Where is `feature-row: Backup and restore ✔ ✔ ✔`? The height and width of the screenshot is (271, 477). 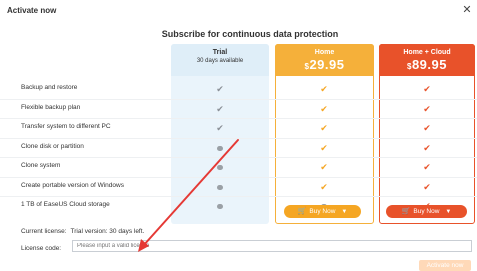 feature-row: Backup and restore ✔ ✔ ✔ is located at coordinates (238, 89).